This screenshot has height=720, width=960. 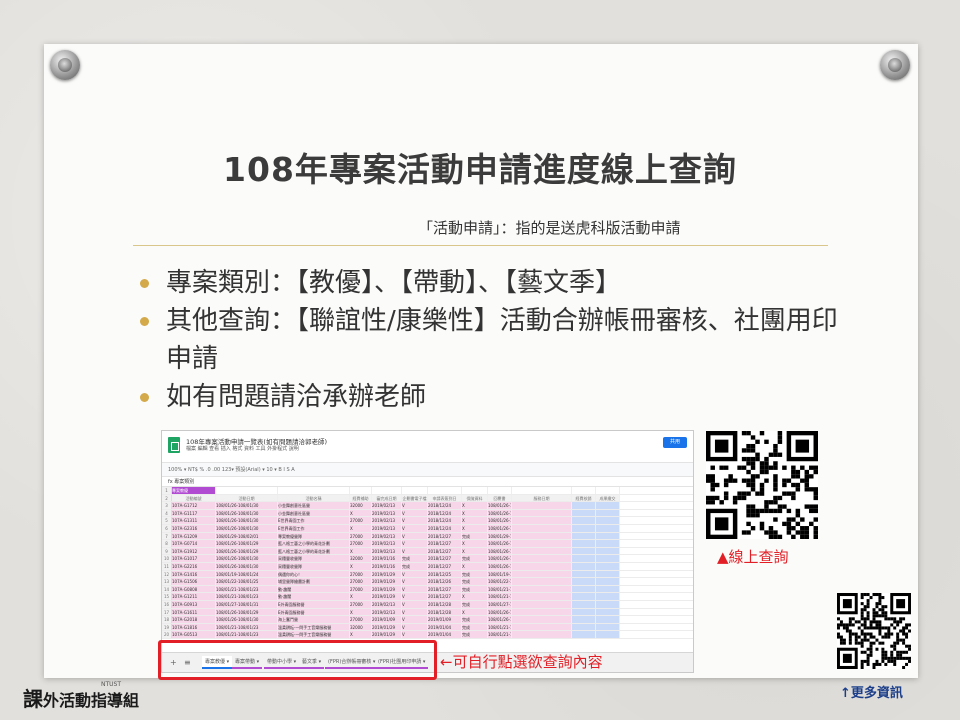 What do you see at coordinates (194, 528) in the screenshot?
I see `table-cell: 107A-G2316` at bounding box center [194, 528].